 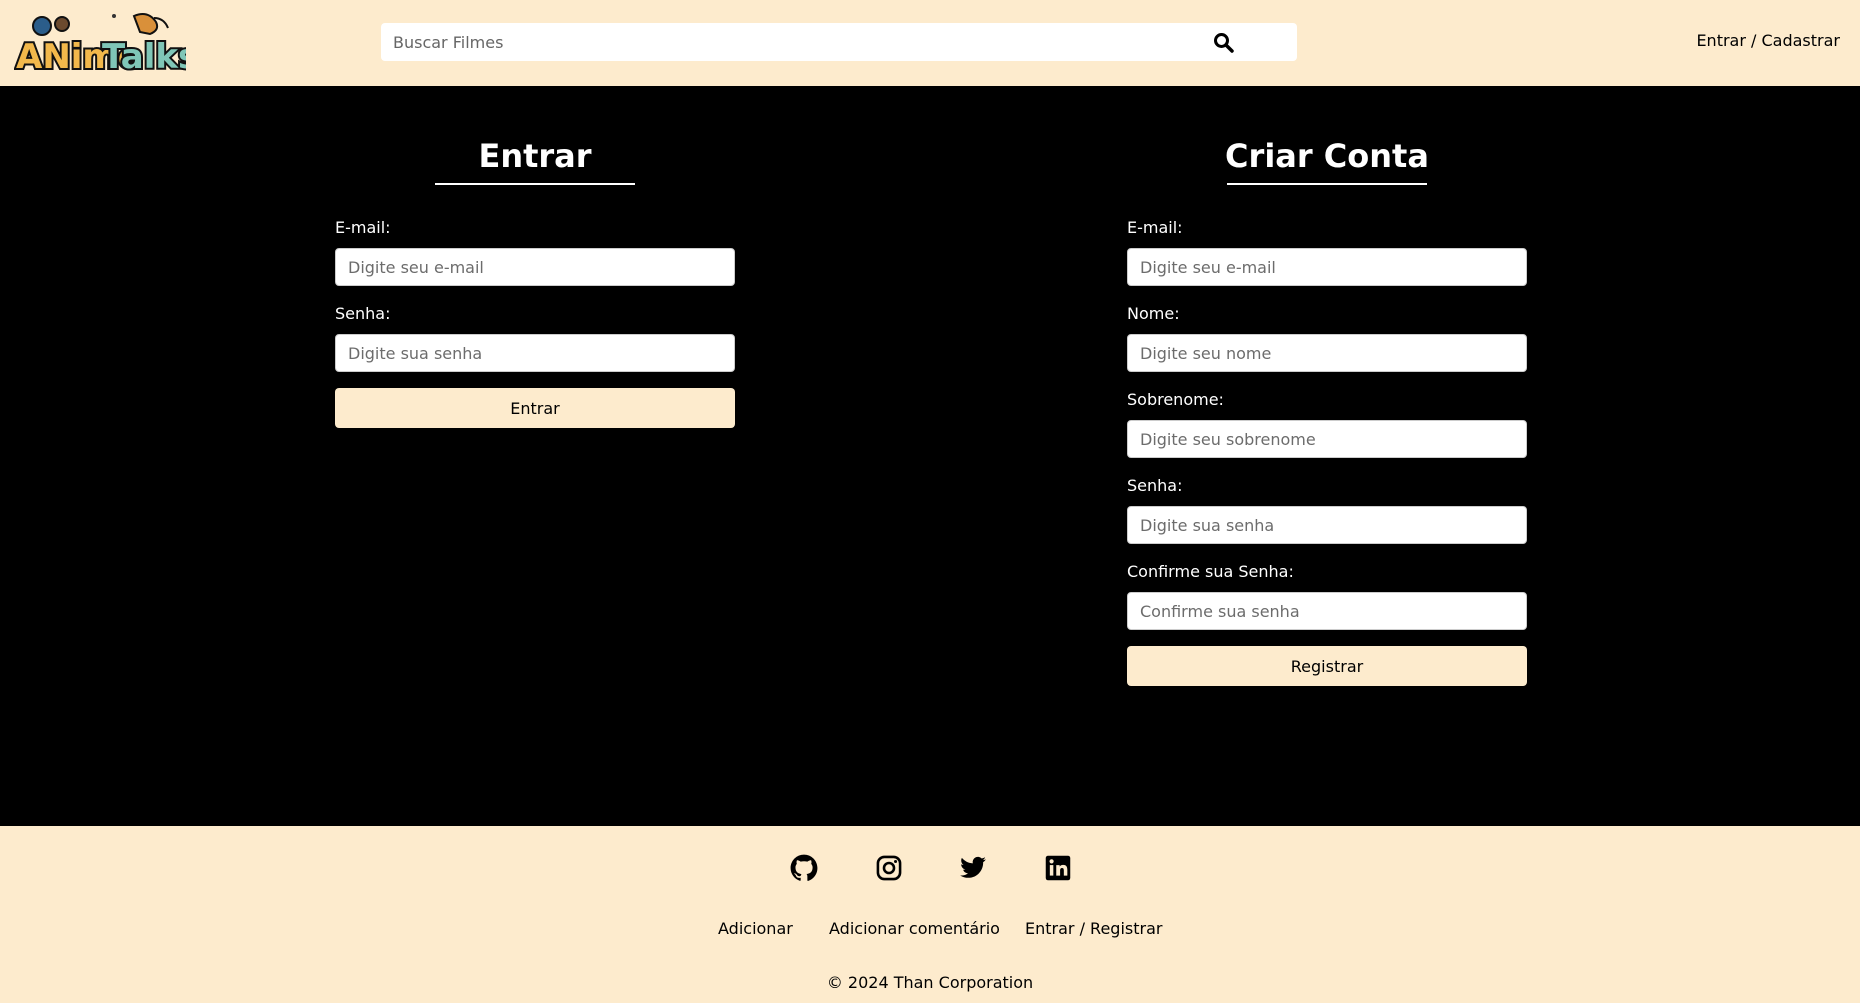 I want to click on login-title-underline, so click(x=535, y=184).